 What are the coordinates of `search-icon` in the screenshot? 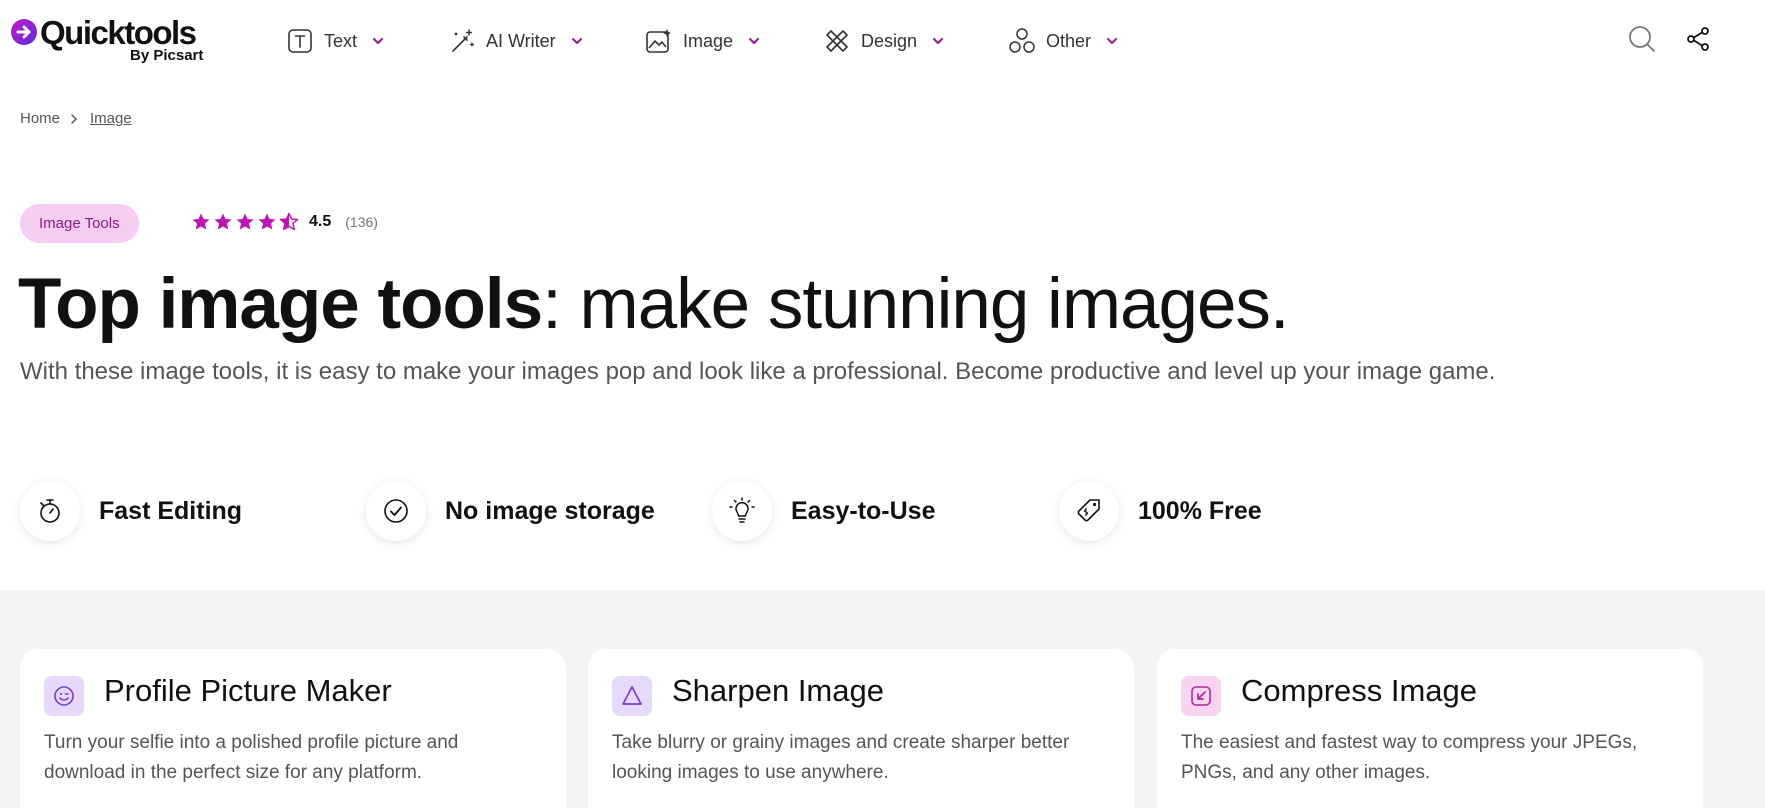 It's located at (1642, 39).